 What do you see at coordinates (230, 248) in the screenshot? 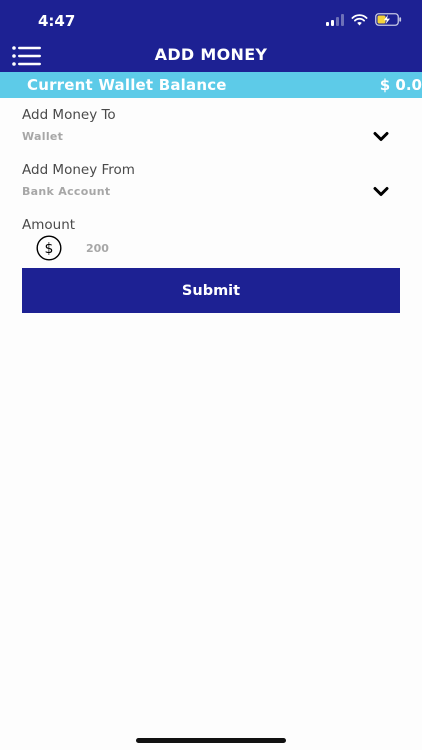
I see `amount-input` at bounding box center [230, 248].